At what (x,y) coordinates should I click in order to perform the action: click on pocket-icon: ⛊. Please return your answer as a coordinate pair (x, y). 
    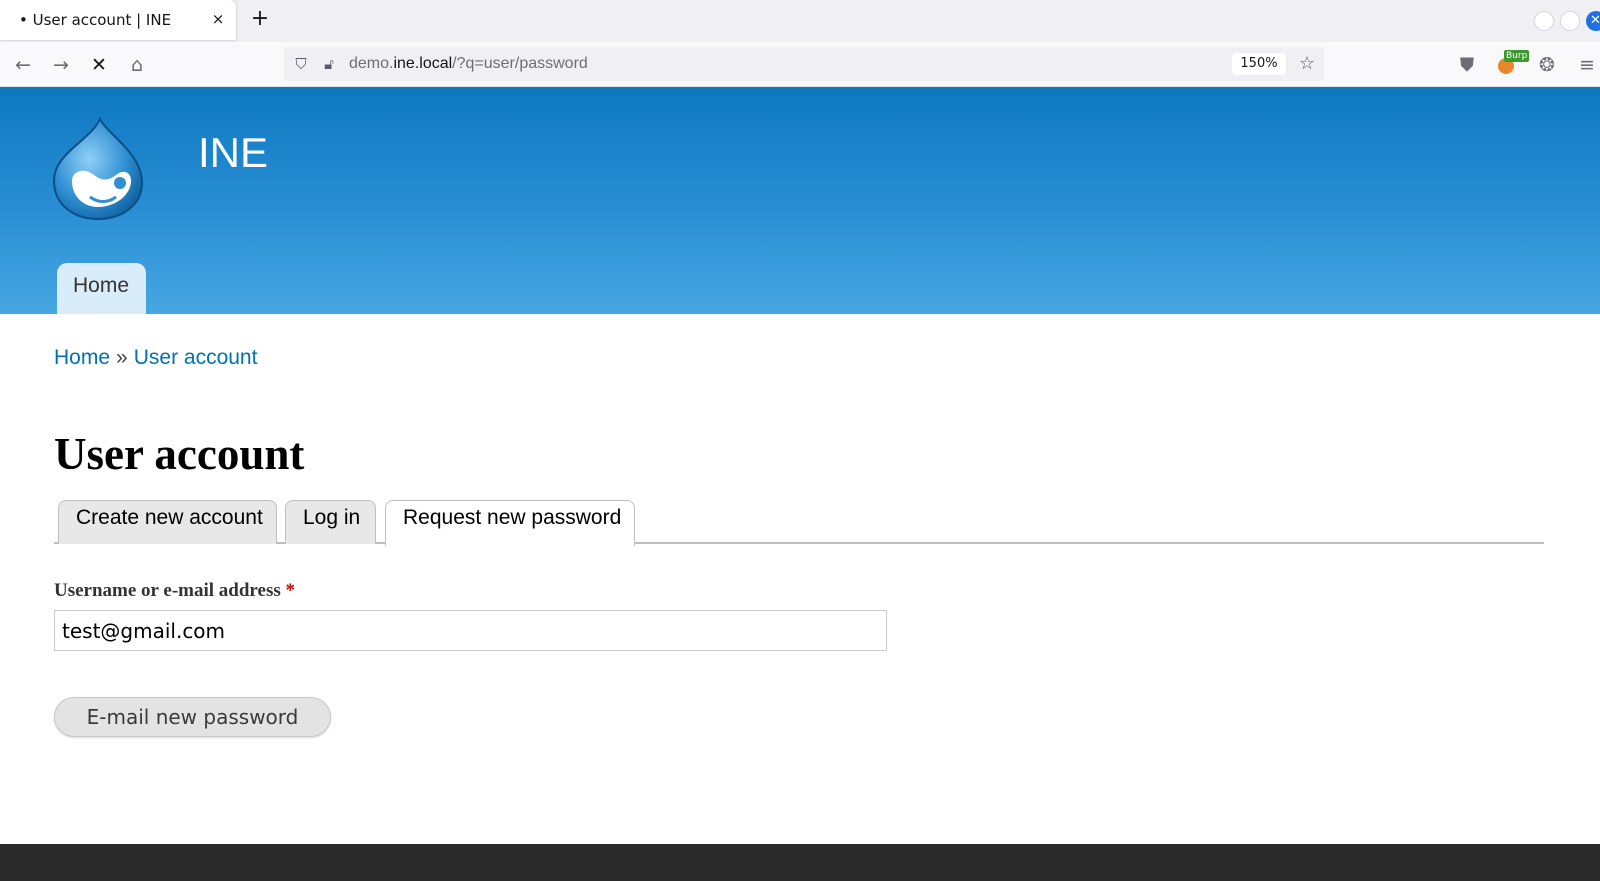
    Looking at the image, I should click on (1467, 65).